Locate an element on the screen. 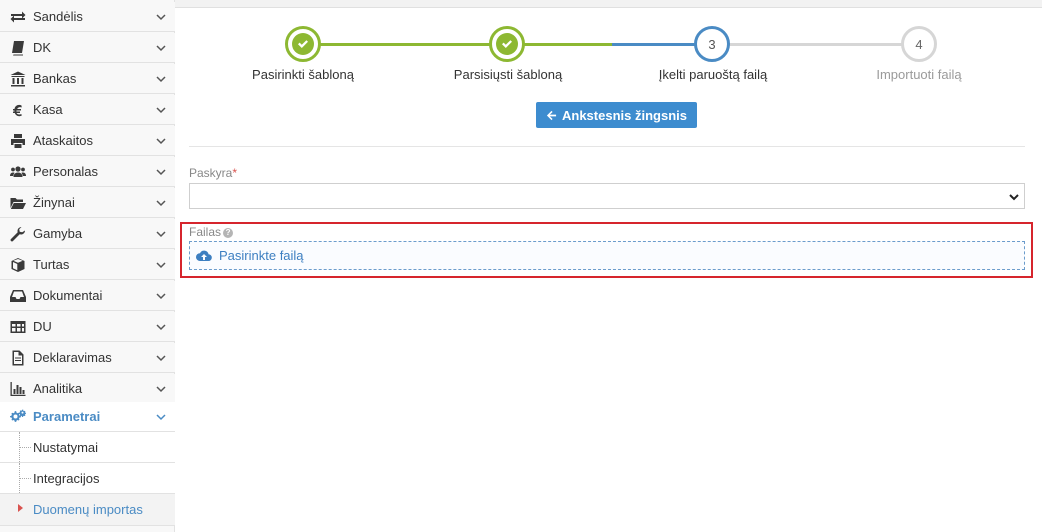 Image resolution: width=1042 pixels, height=532 pixels. sidebar-item-label: Ataskaitos is located at coordinates (63, 140).